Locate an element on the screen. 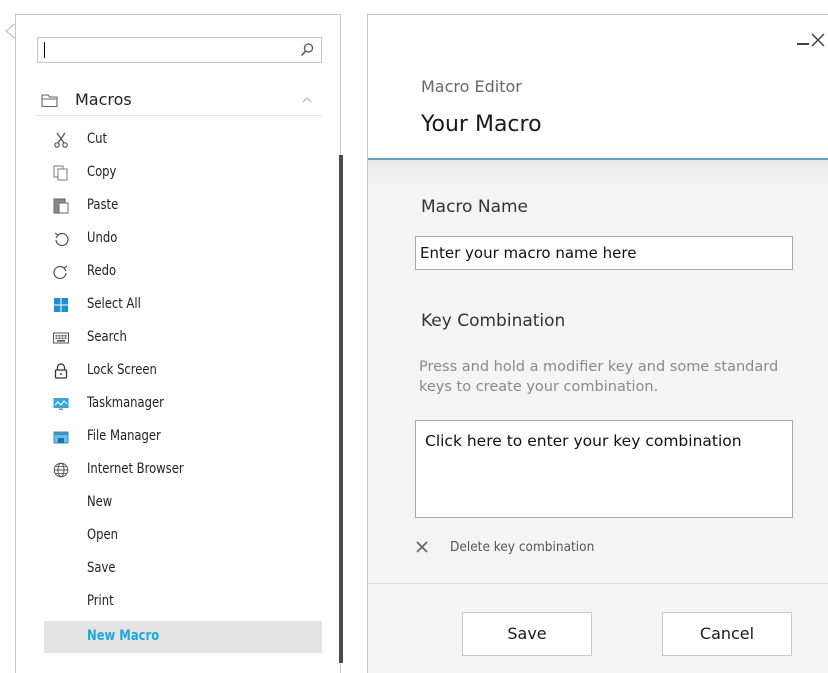 The height and width of the screenshot is (673, 828). file-manager-icon is located at coordinates (61, 437).